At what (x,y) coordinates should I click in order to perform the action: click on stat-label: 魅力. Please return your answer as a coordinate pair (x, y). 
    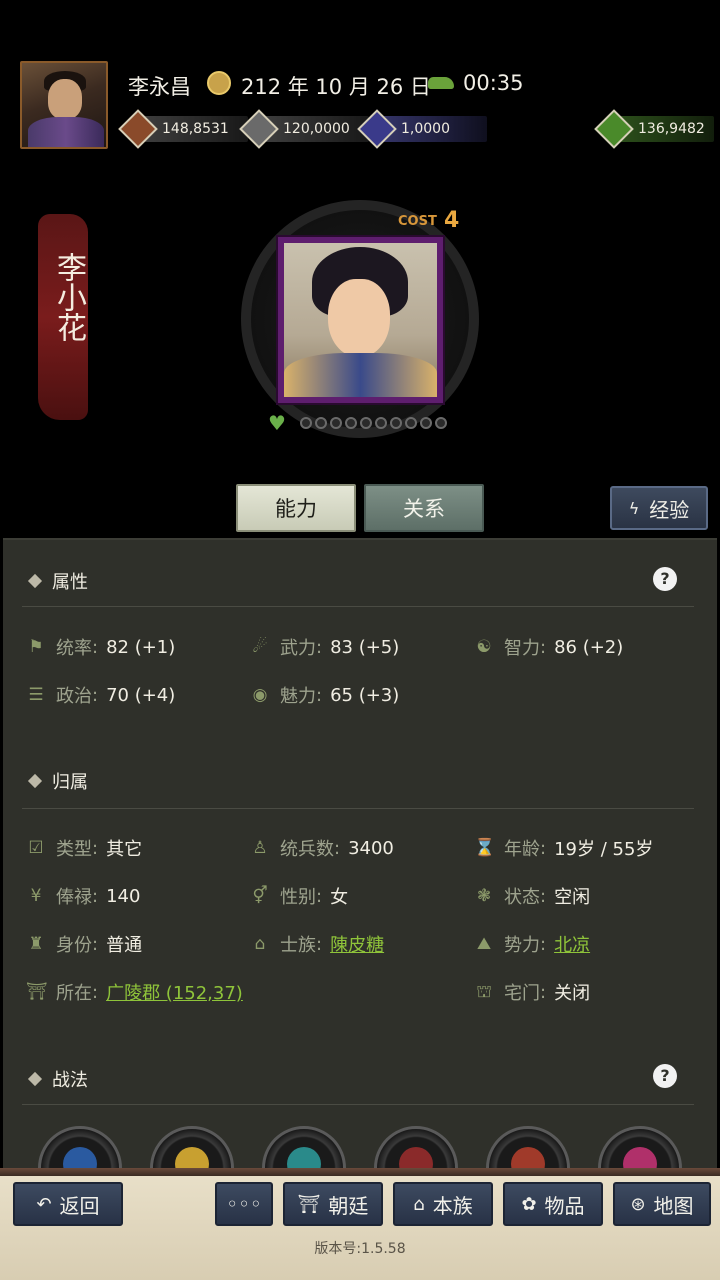
    Looking at the image, I should click on (298, 696).